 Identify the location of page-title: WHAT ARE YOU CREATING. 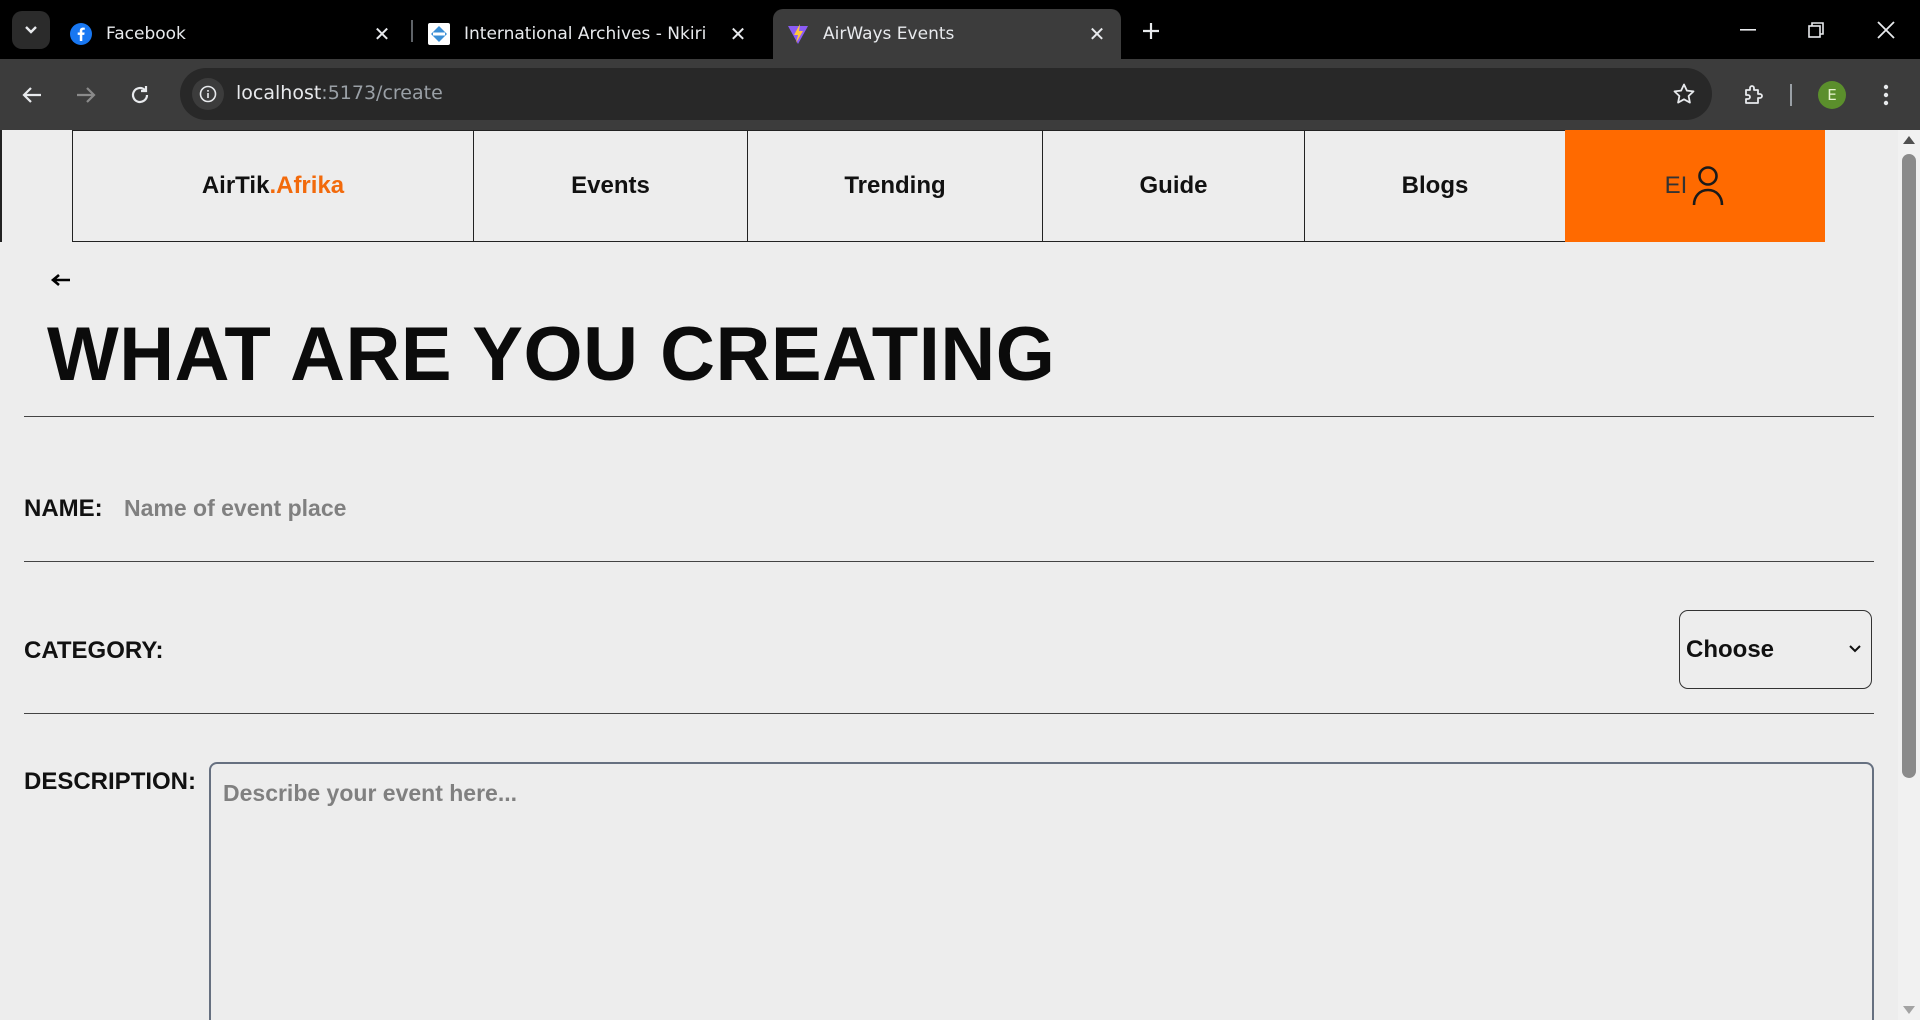
(551, 354).